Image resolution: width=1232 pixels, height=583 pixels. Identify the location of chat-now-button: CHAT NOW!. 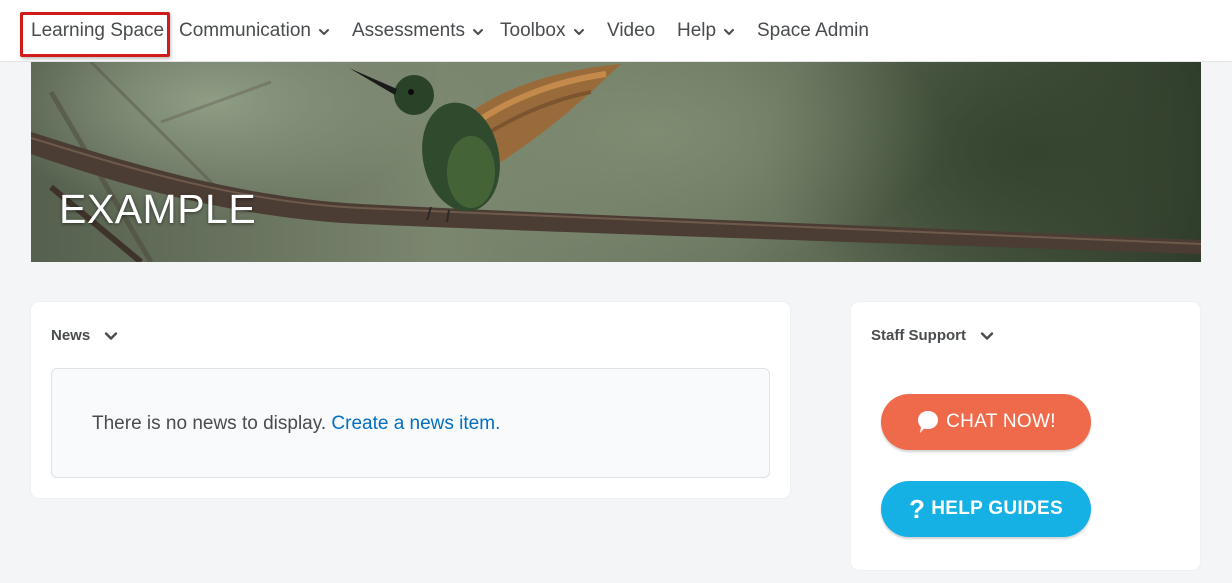
(986, 422).